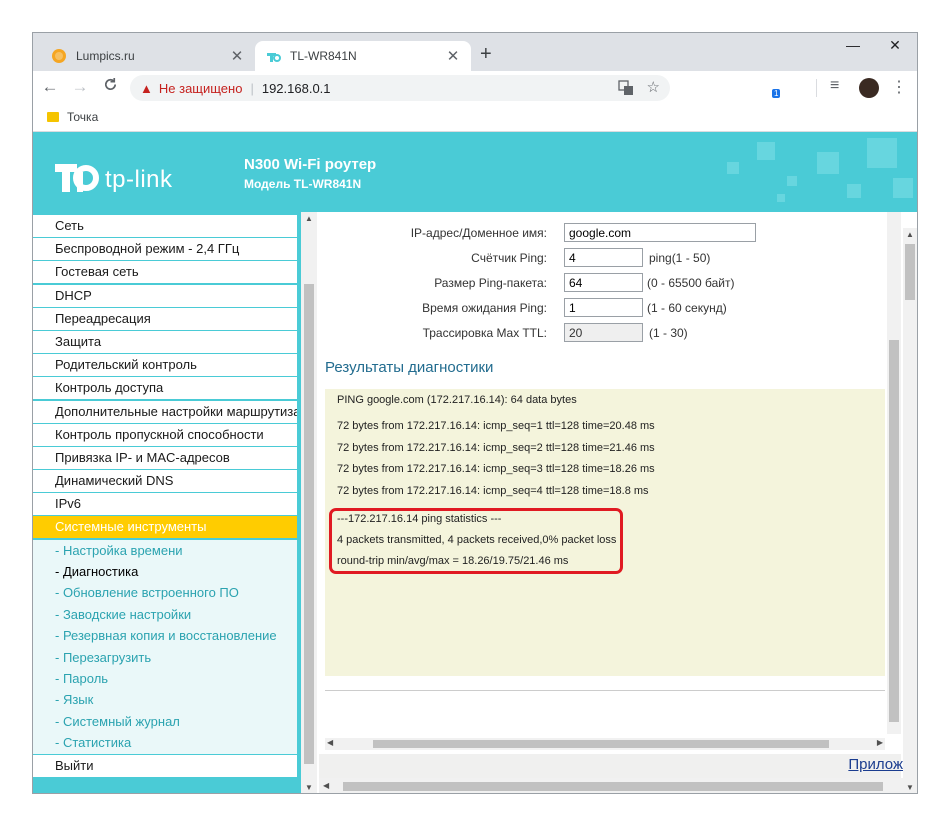  What do you see at coordinates (363, 56) in the screenshot?
I see `tab-tl-wr841n: TL-WR841N ✕` at bounding box center [363, 56].